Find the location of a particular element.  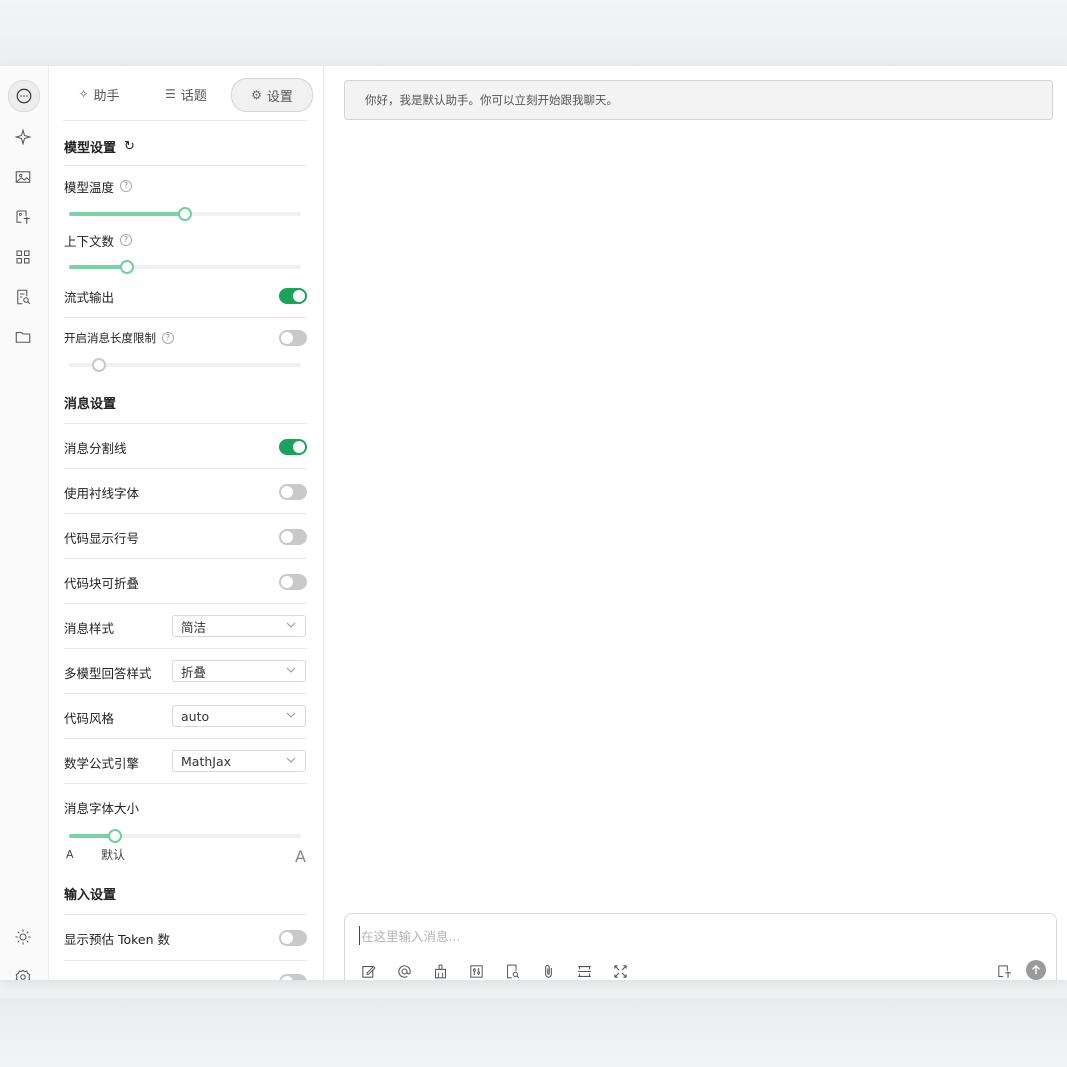

divider-toggle is located at coordinates (293, 447).